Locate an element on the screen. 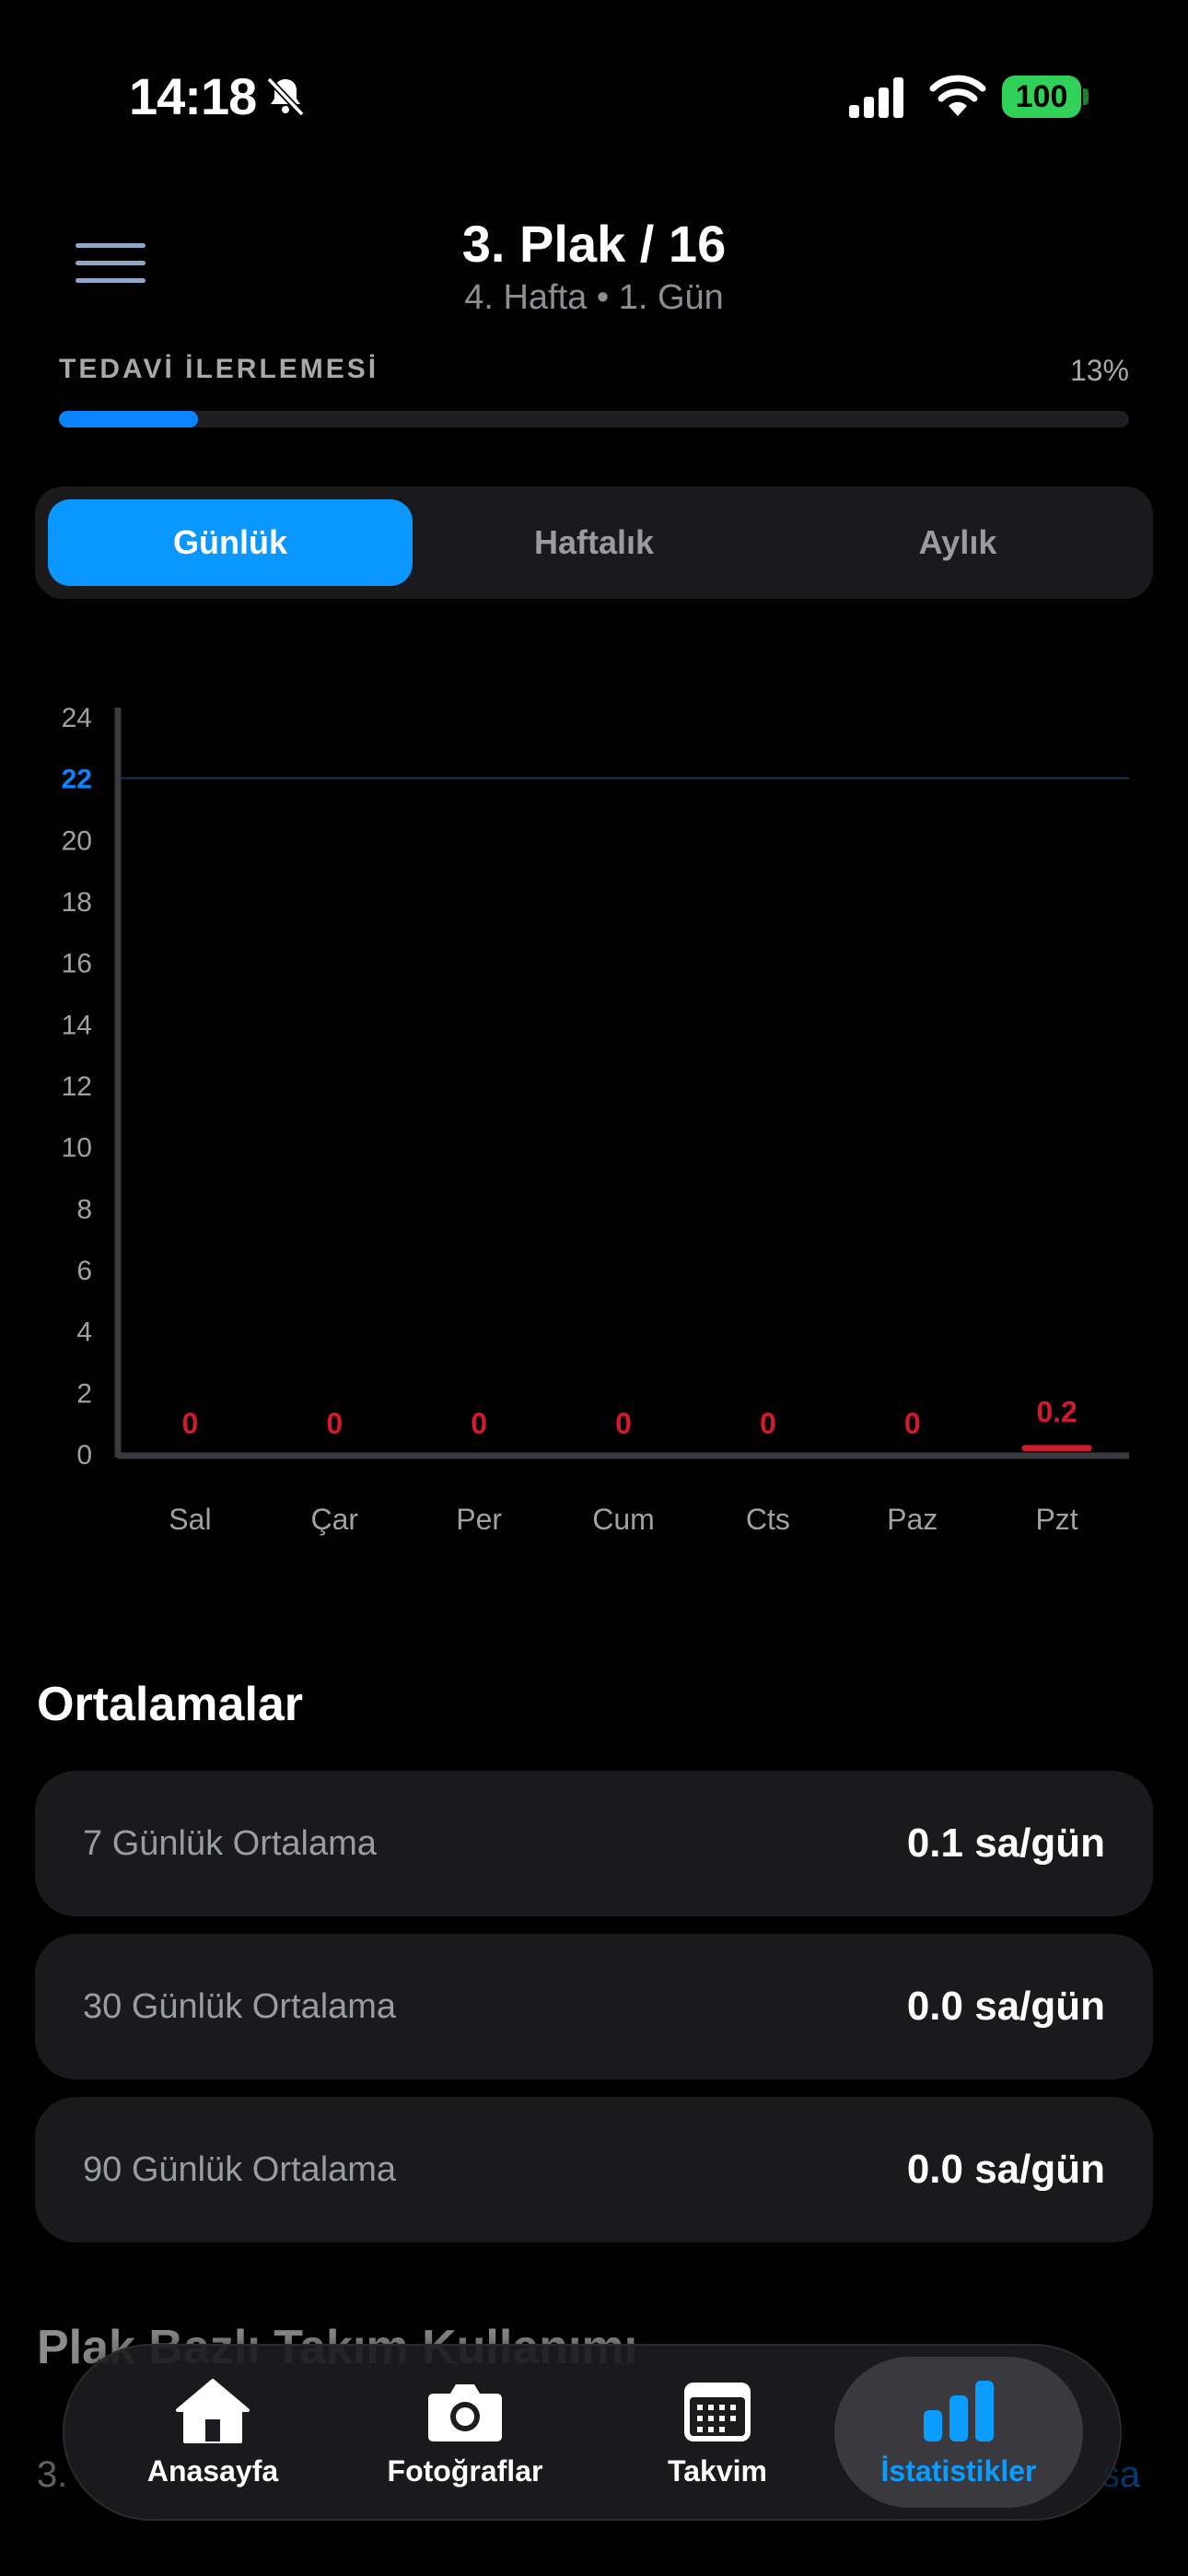 The height and width of the screenshot is (2576, 1188). bell-muted-icon is located at coordinates (285, 96).